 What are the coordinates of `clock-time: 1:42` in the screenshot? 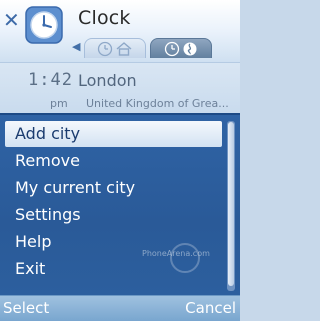 It's located at (50, 80).